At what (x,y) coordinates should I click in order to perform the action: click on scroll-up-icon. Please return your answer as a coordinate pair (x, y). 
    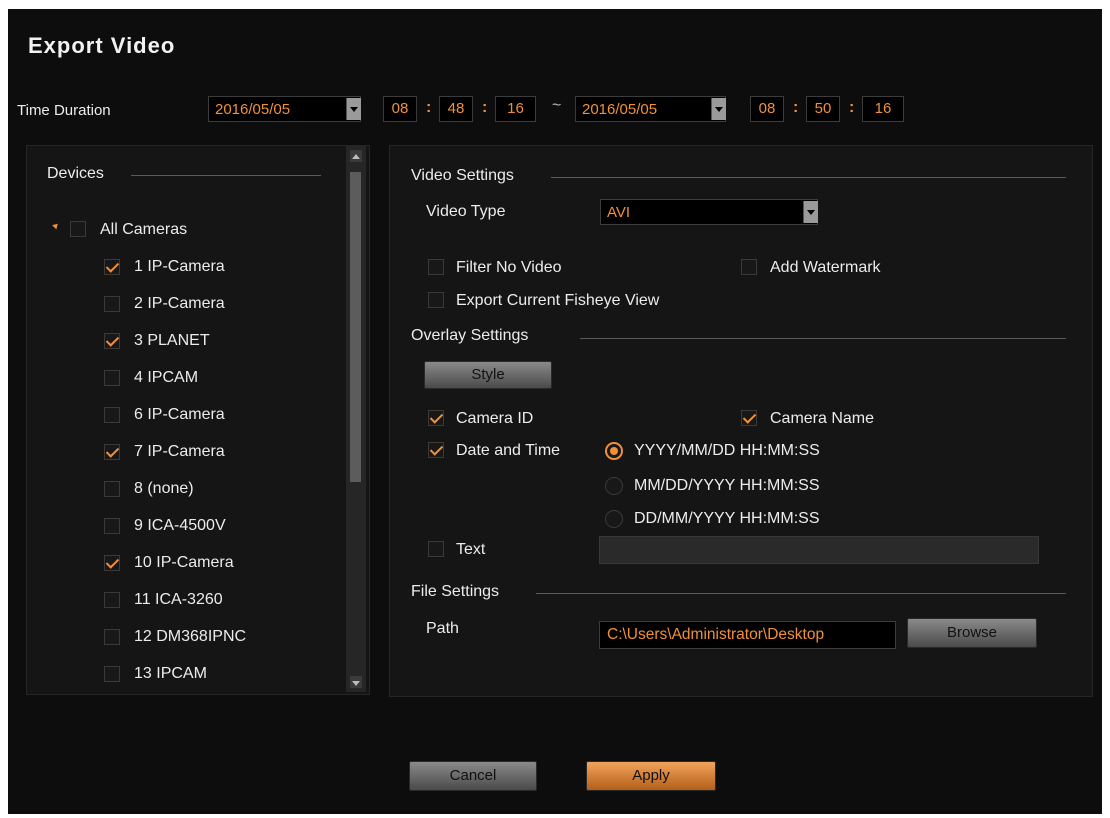
    Looking at the image, I should click on (356, 156).